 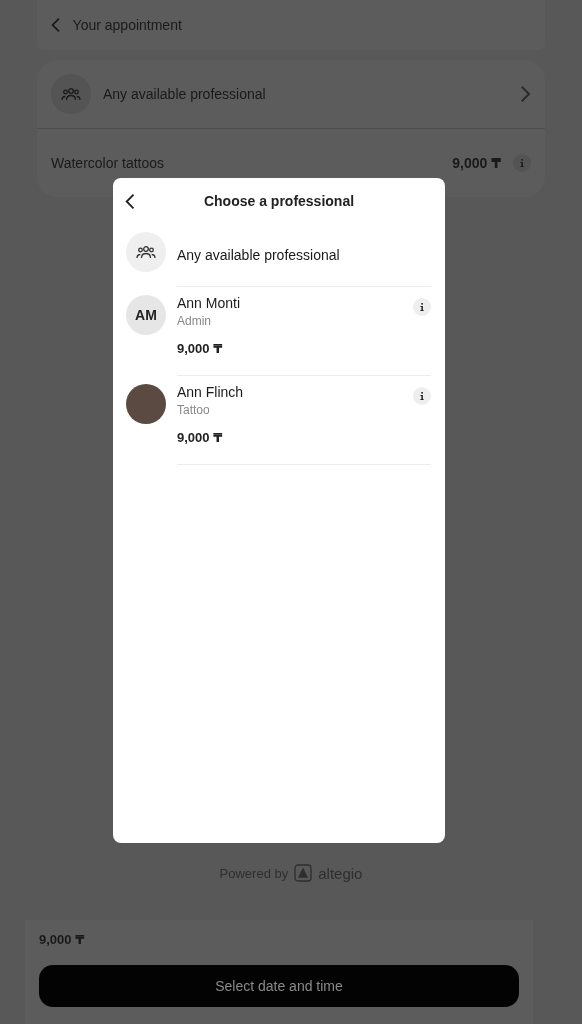 What do you see at coordinates (146, 404) in the screenshot?
I see `photo-placeholder` at bounding box center [146, 404].